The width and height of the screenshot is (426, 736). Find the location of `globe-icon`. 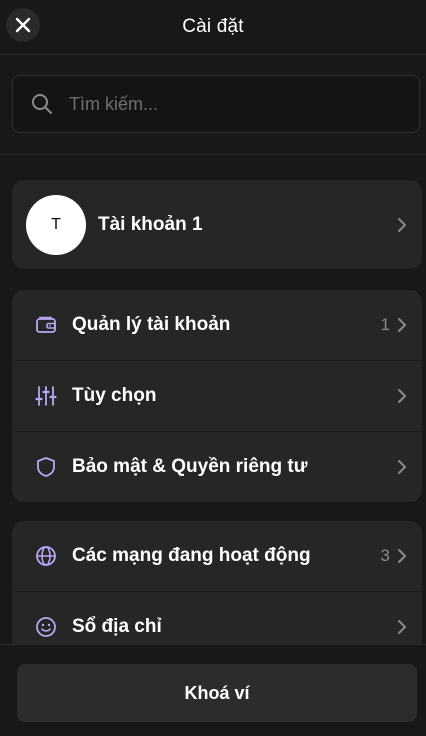

globe-icon is located at coordinates (46, 556).